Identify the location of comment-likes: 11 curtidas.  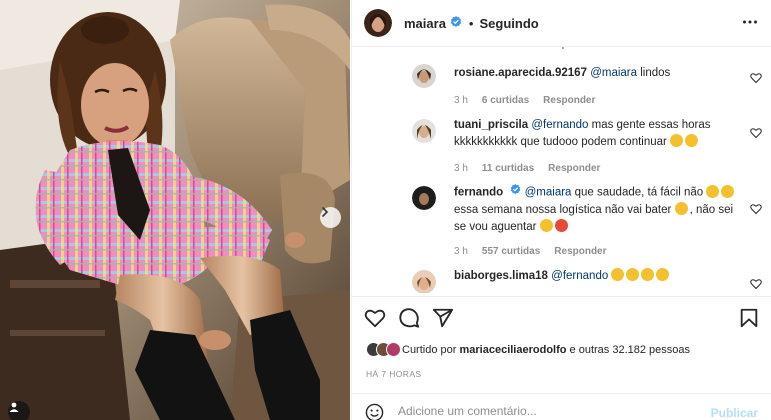
(508, 168).